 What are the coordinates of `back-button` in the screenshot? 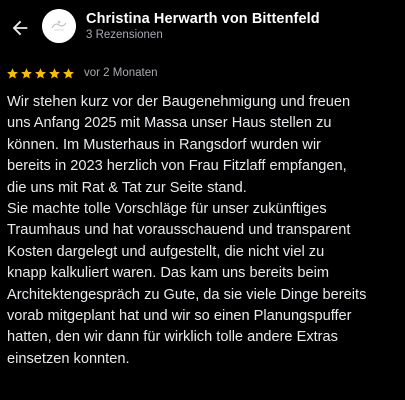 It's located at (20, 28).